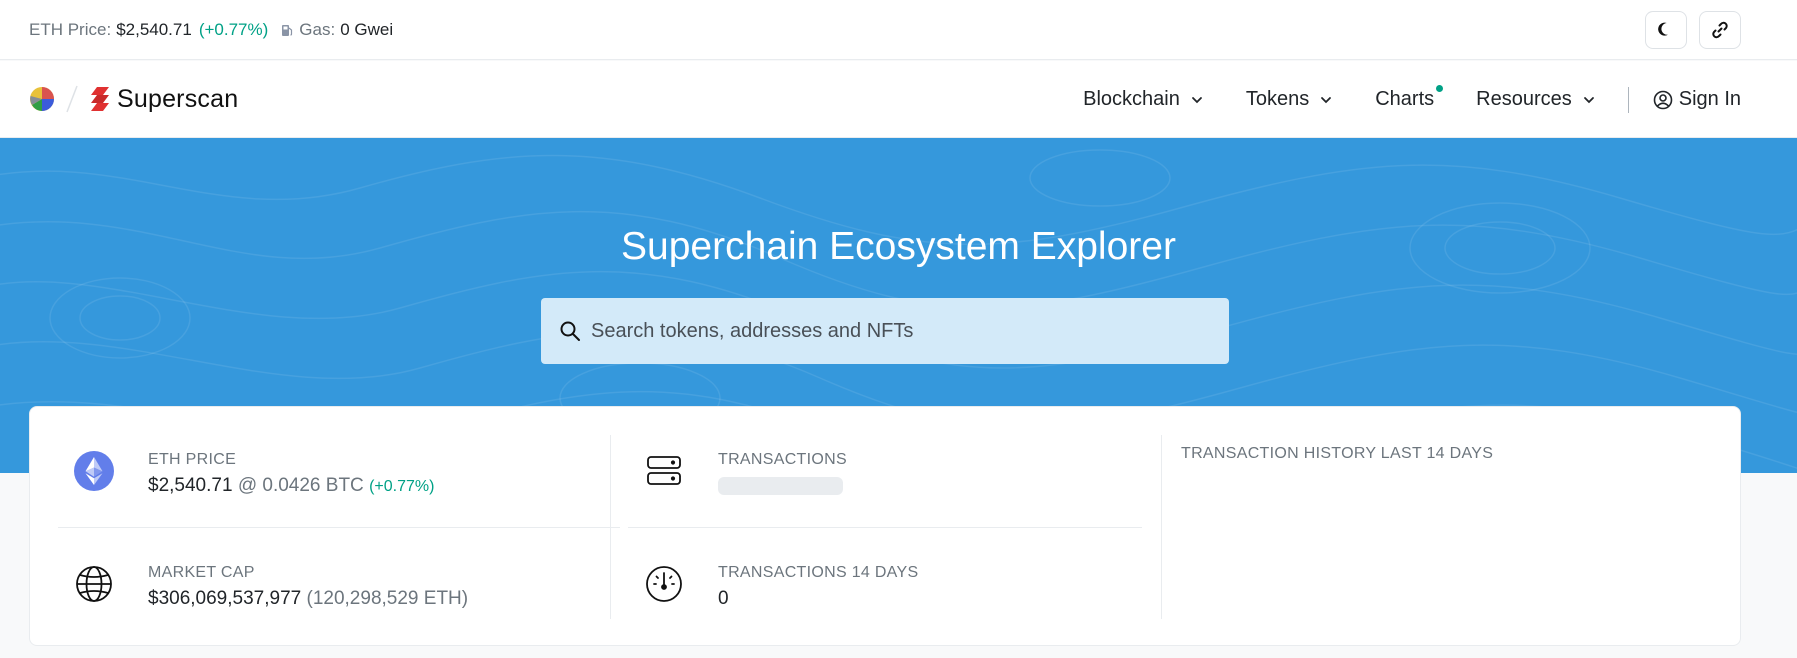  I want to click on eth-price-stat: ETH Price: $2,540.71 (+0.77%), so click(148, 30).